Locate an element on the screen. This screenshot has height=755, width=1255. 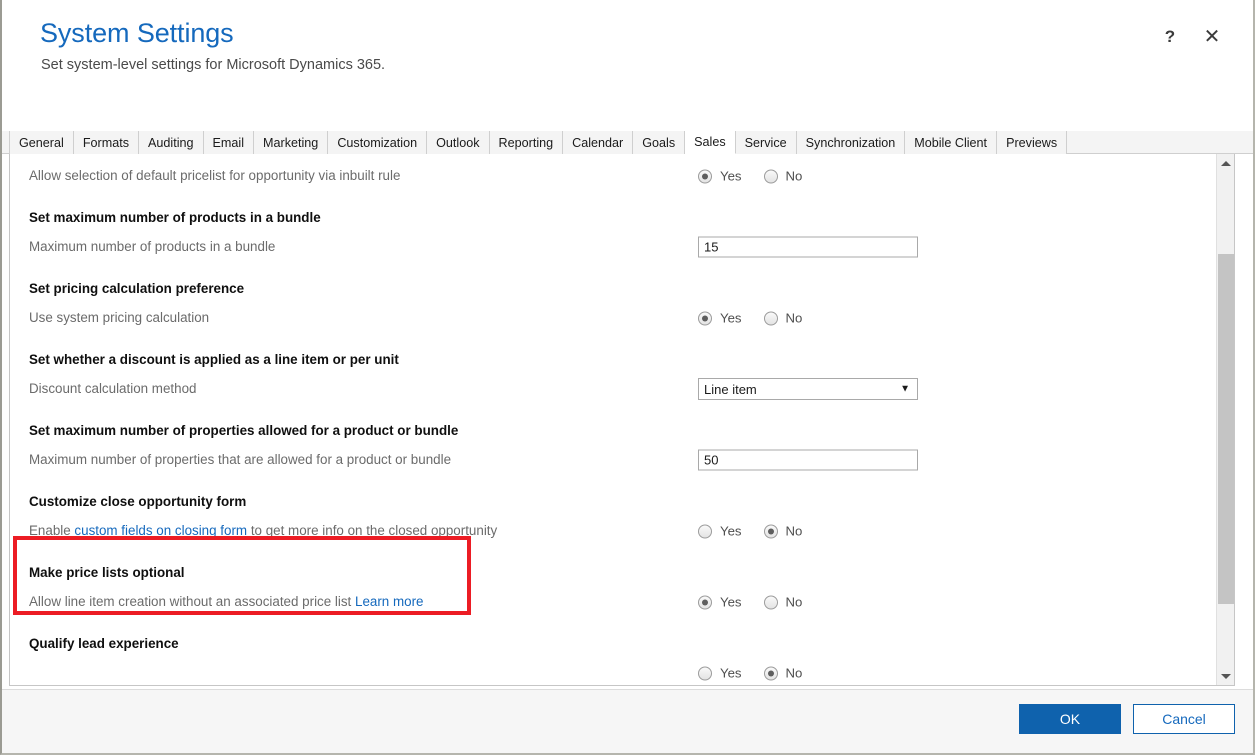
tab-customization: Customization is located at coordinates (378, 142).